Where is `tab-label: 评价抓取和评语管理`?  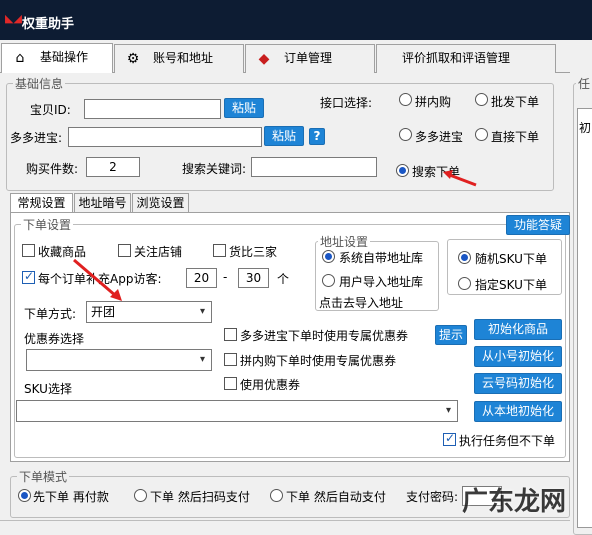 tab-label: 评价抓取和评语管理 is located at coordinates (456, 58).